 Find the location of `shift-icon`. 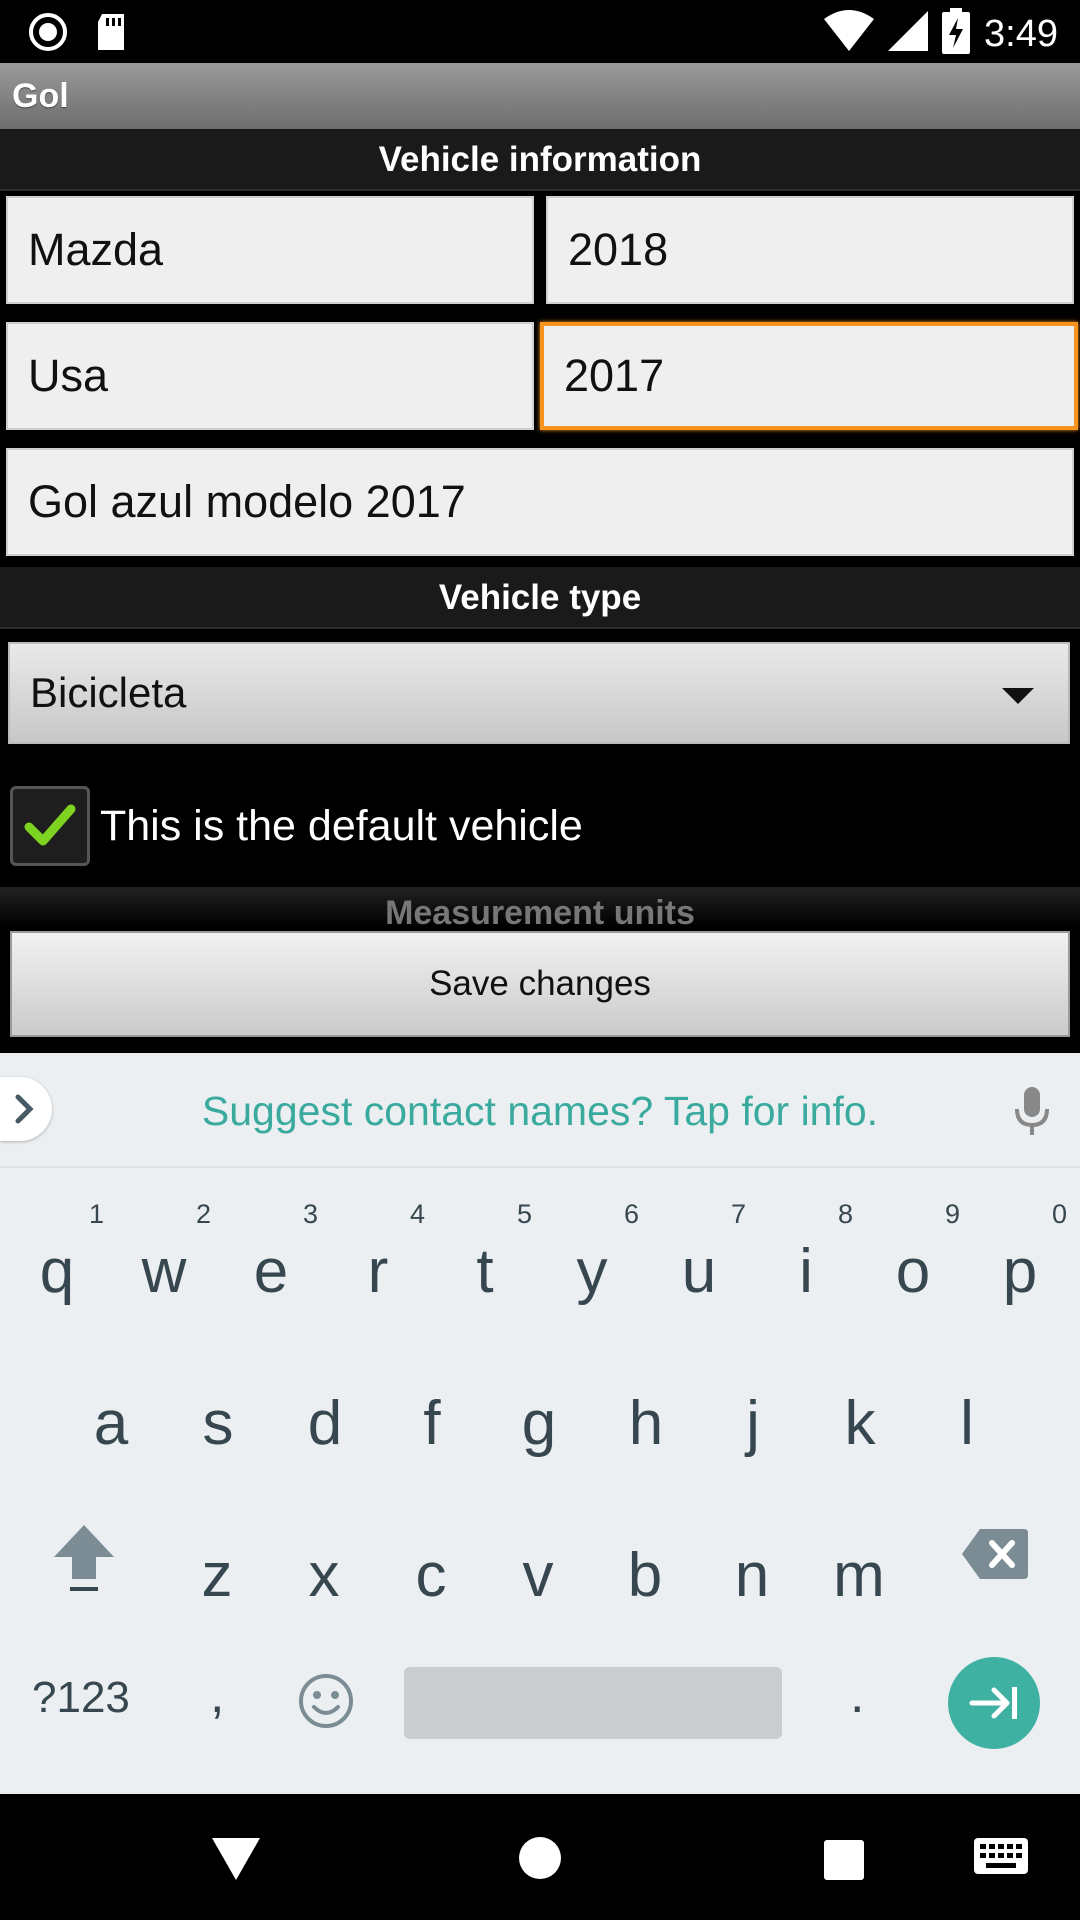

shift-icon is located at coordinates (84, 1558).